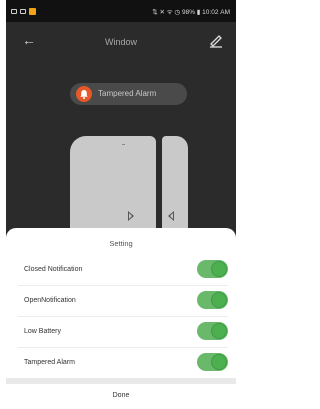  Describe the element at coordinates (121, 270) in the screenshot. I see `setting-row-closed-notification: Closed Notification` at that location.